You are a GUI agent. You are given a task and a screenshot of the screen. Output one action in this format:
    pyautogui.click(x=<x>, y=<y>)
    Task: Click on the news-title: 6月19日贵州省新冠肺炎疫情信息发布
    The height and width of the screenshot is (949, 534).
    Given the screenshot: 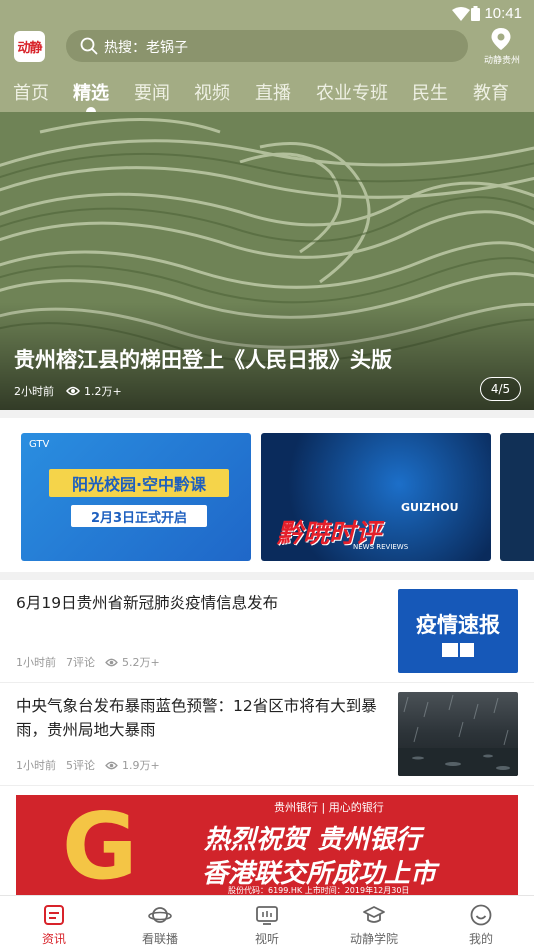 What is the action you would take?
    pyautogui.click(x=147, y=603)
    